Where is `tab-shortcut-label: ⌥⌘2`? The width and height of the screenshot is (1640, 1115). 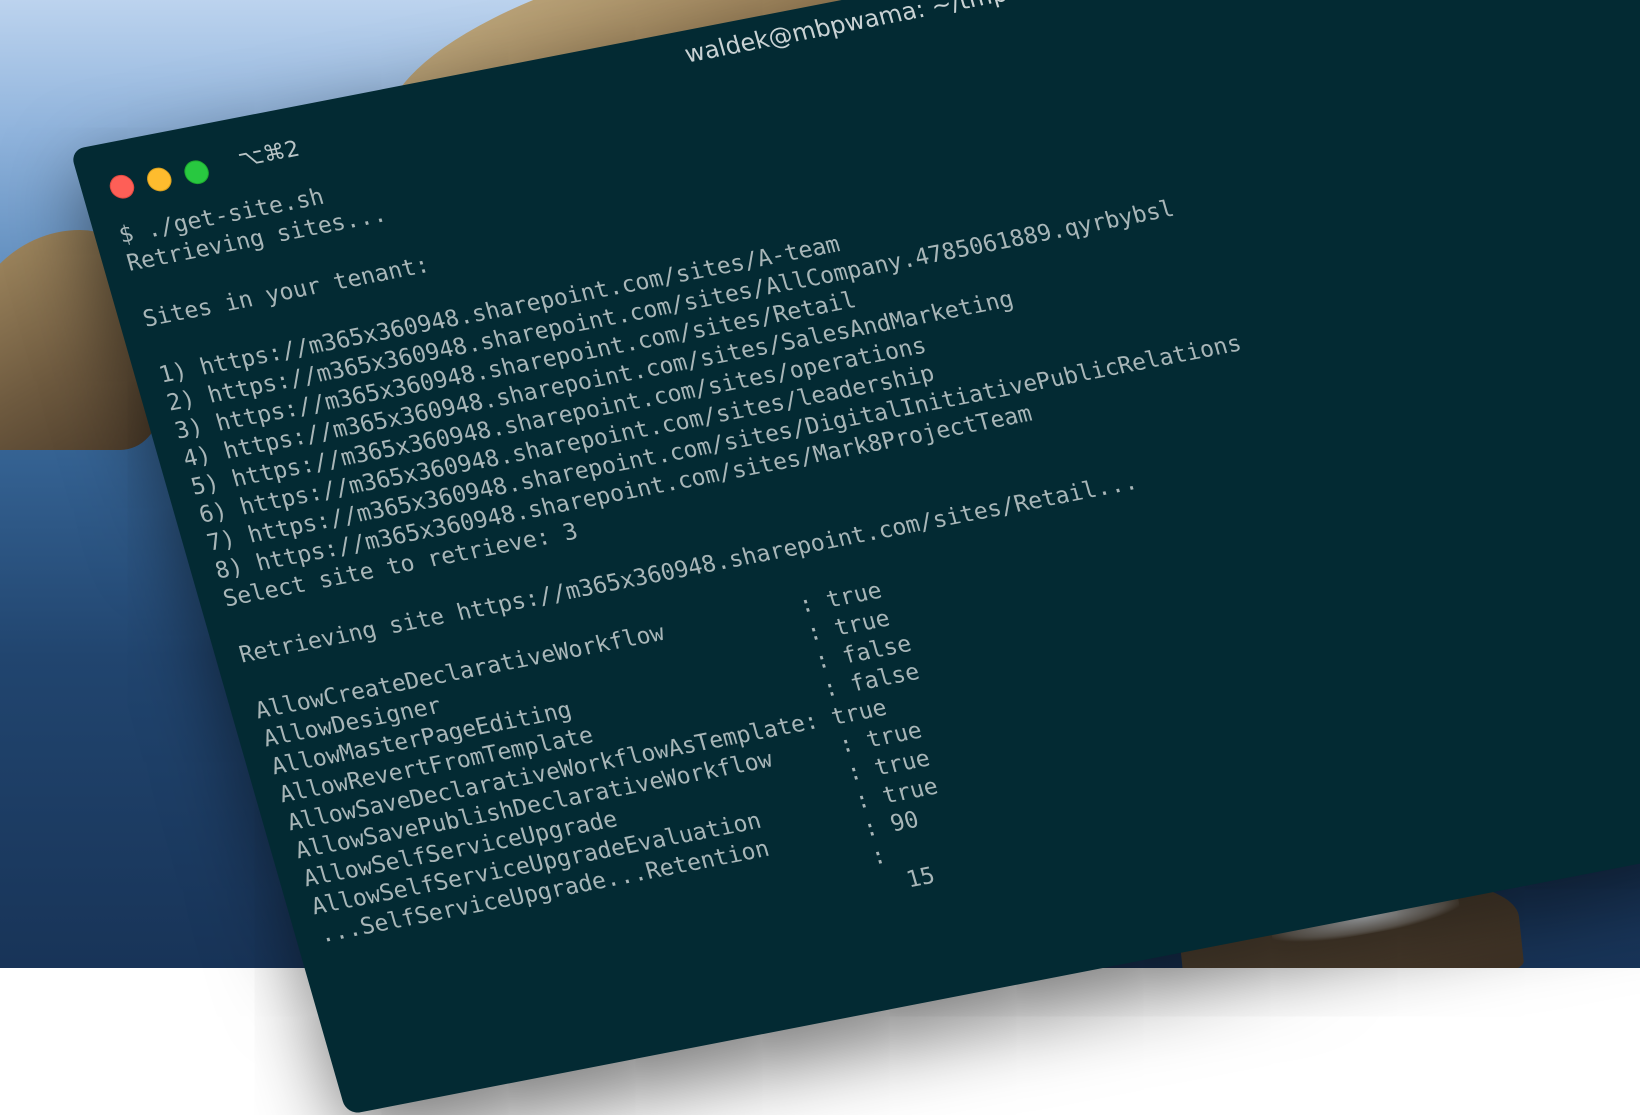 tab-shortcut-label: ⌥⌘2 is located at coordinates (269, 154).